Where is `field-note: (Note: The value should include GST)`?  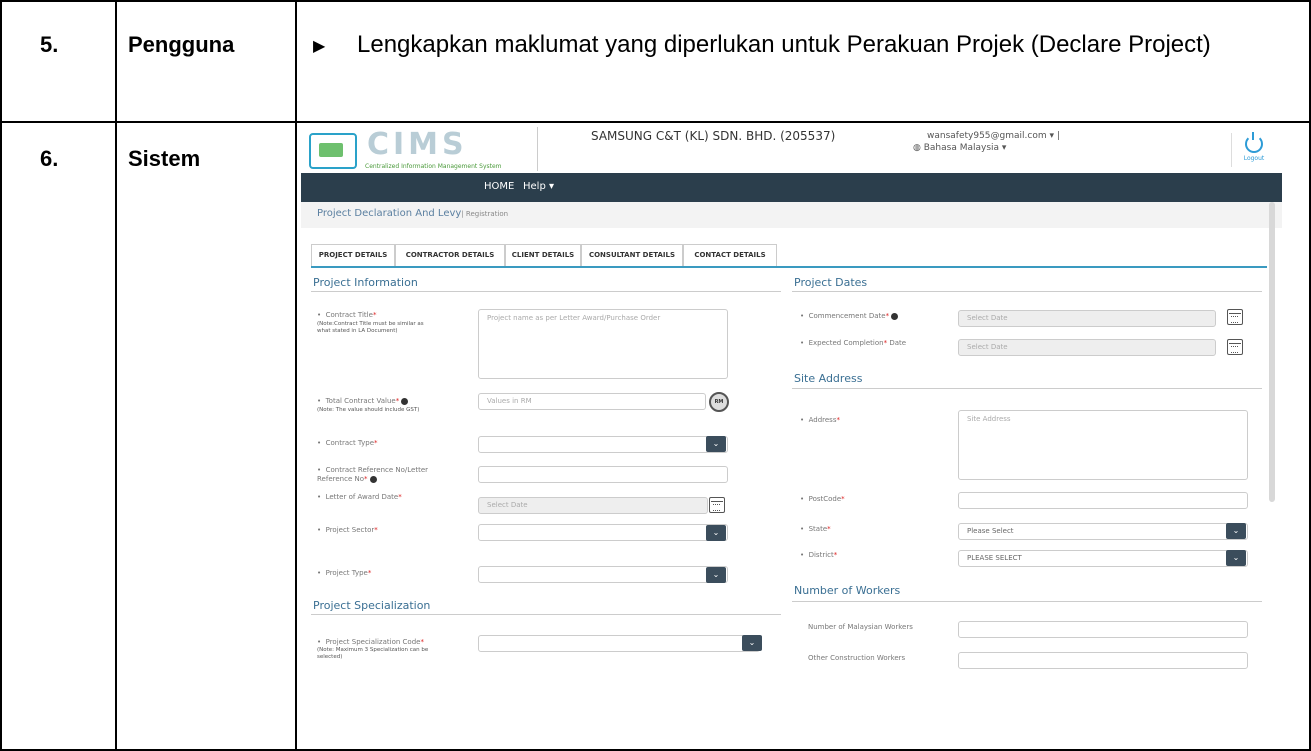 field-note: (Note: The value should include GST) is located at coordinates (368, 410).